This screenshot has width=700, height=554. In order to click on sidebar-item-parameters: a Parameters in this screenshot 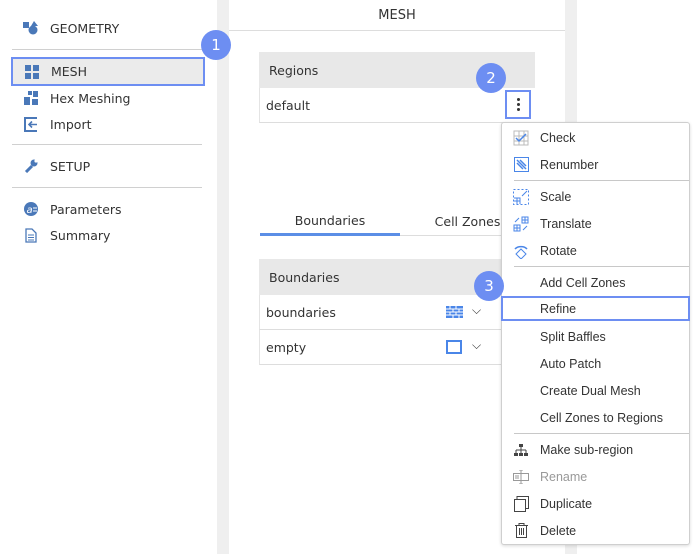, I will do `click(108, 209)`.